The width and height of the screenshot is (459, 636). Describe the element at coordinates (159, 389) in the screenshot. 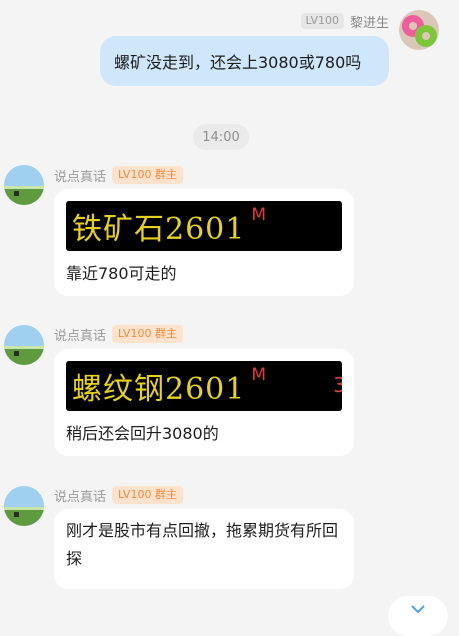

I see `quote-symbol-text: 螺纹钢2601` at that location.